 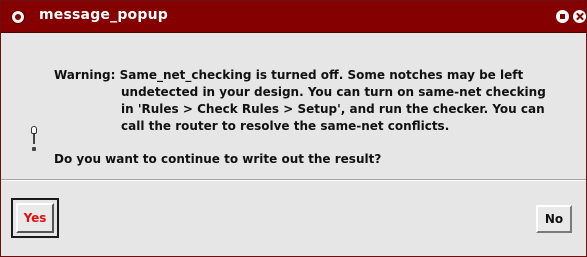 What do you see at coordinates (579, 16) in the screenshot?
I see `close-icon` at bounding box center [579, 16].